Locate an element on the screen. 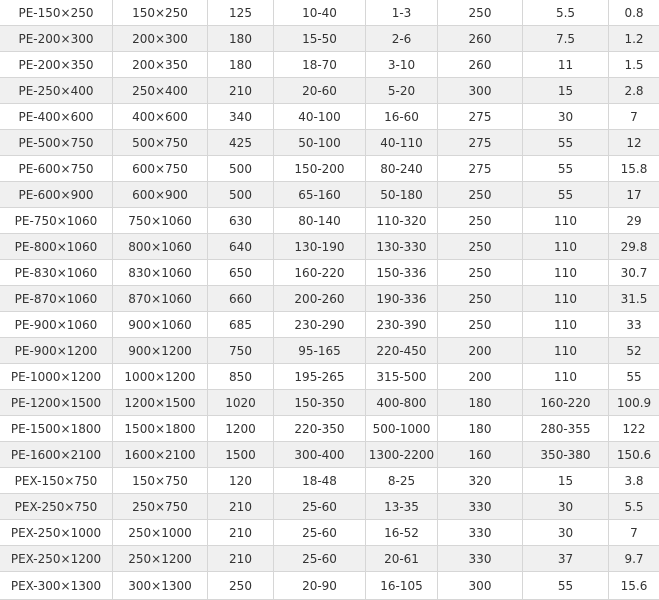  cell-feed-opening: 600×900 is located at coordinates (160, 195).